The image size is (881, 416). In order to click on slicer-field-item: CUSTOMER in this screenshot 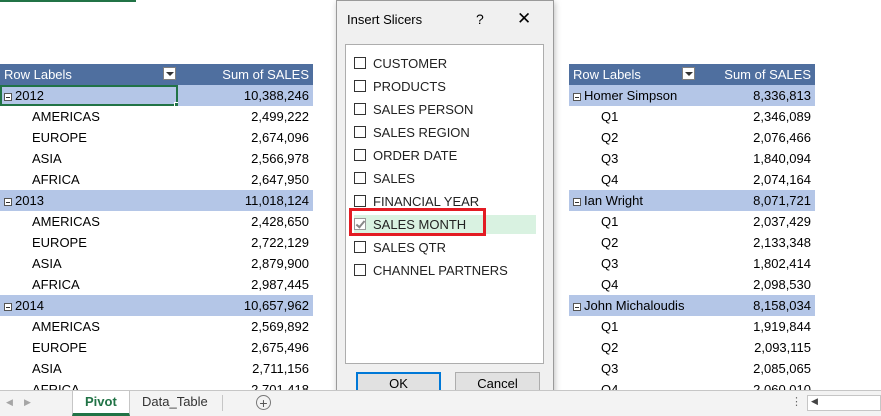, I will do `click(446, 63)`.